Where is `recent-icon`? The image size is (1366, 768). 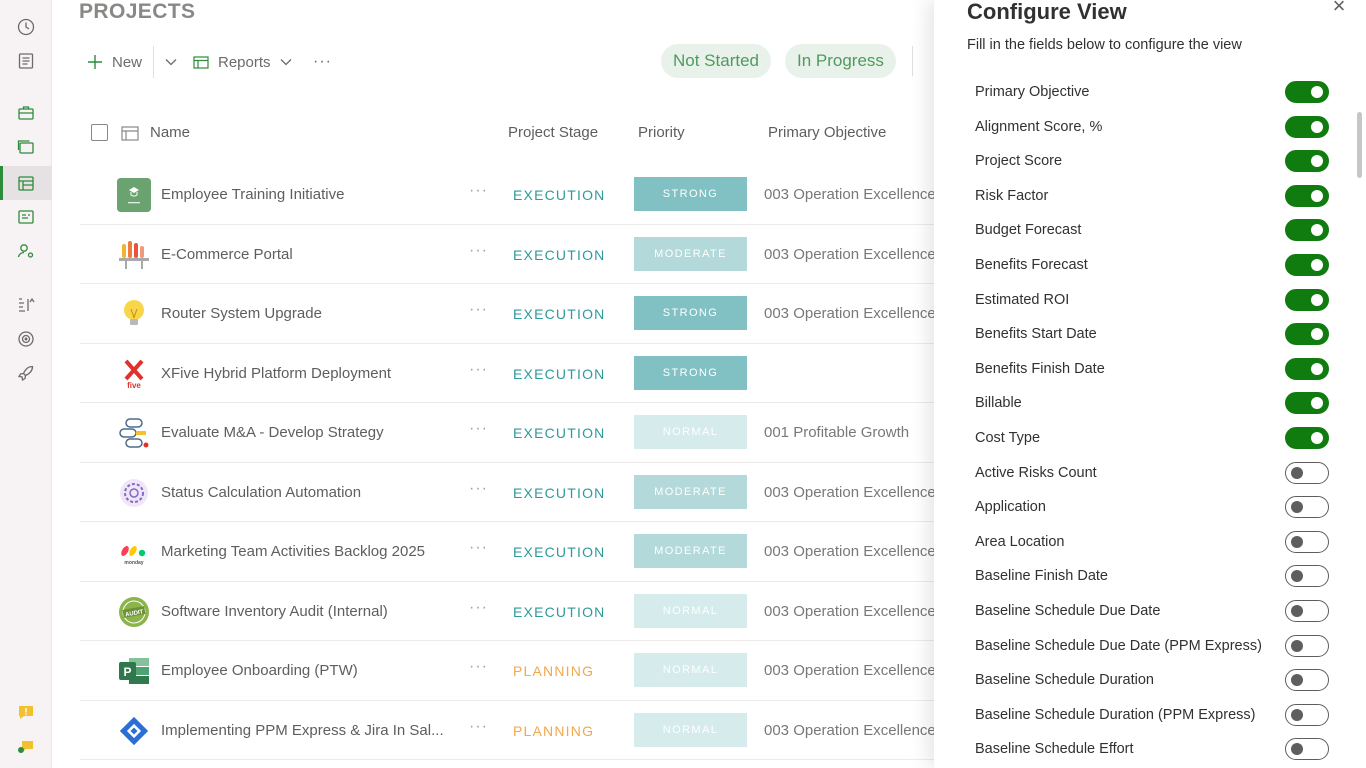 recent-icon is located at coordinates (26, 27).